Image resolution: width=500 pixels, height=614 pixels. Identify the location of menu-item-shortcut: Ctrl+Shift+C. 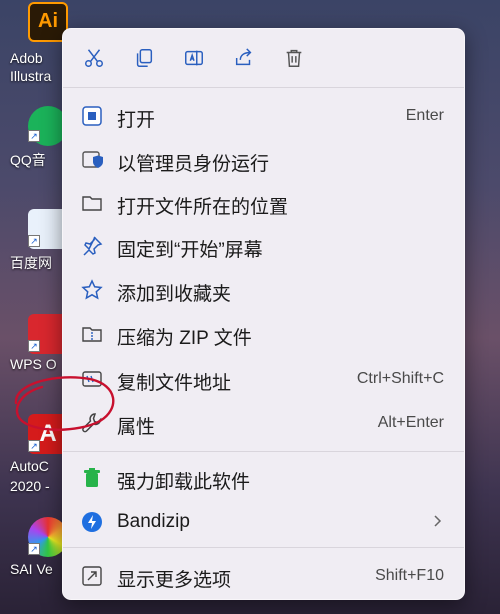
(400, 378).